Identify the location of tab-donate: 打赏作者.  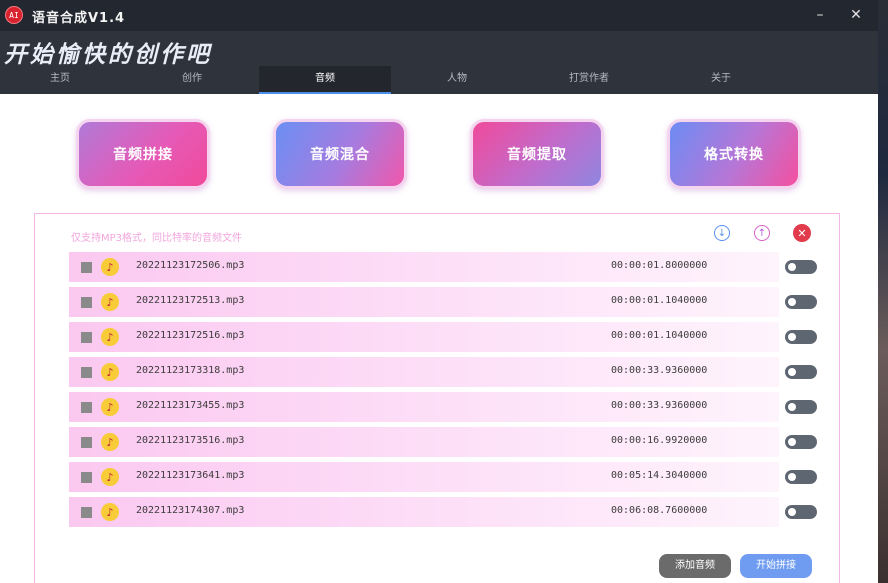
(589, 80).